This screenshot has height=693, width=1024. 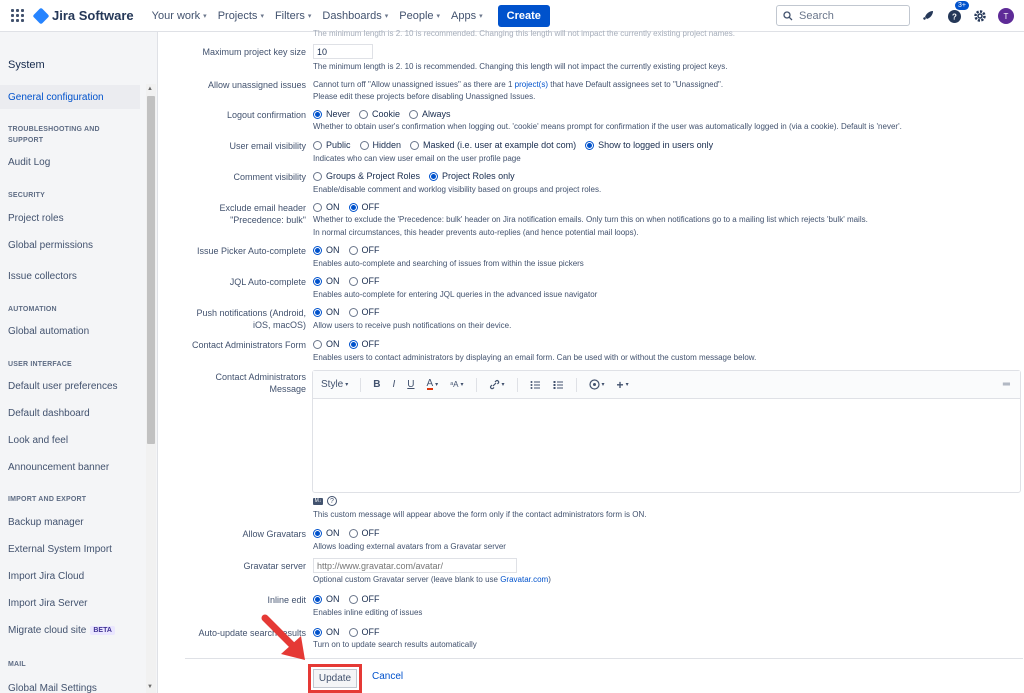 I want to click on insert-icon: + ▾, so click(x=623, y=385).